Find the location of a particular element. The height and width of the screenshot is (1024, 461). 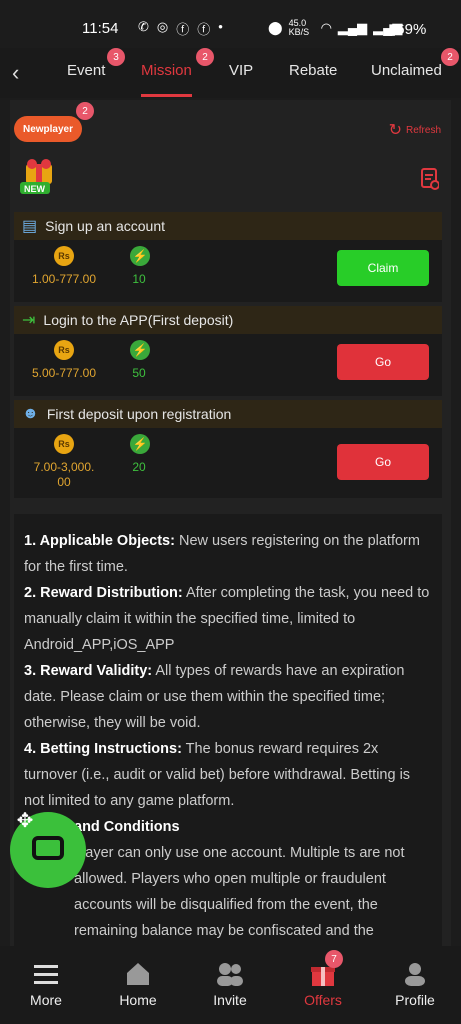

document-icon is located at coordinates (430, 179).